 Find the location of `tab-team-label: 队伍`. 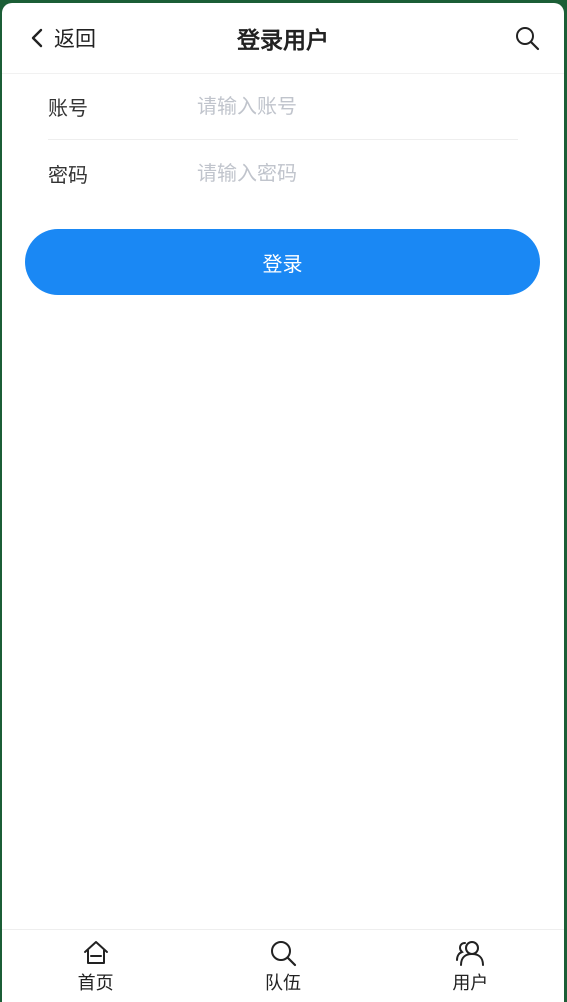

tab-team-label: 队伍 is located at coordinates (282, 983).